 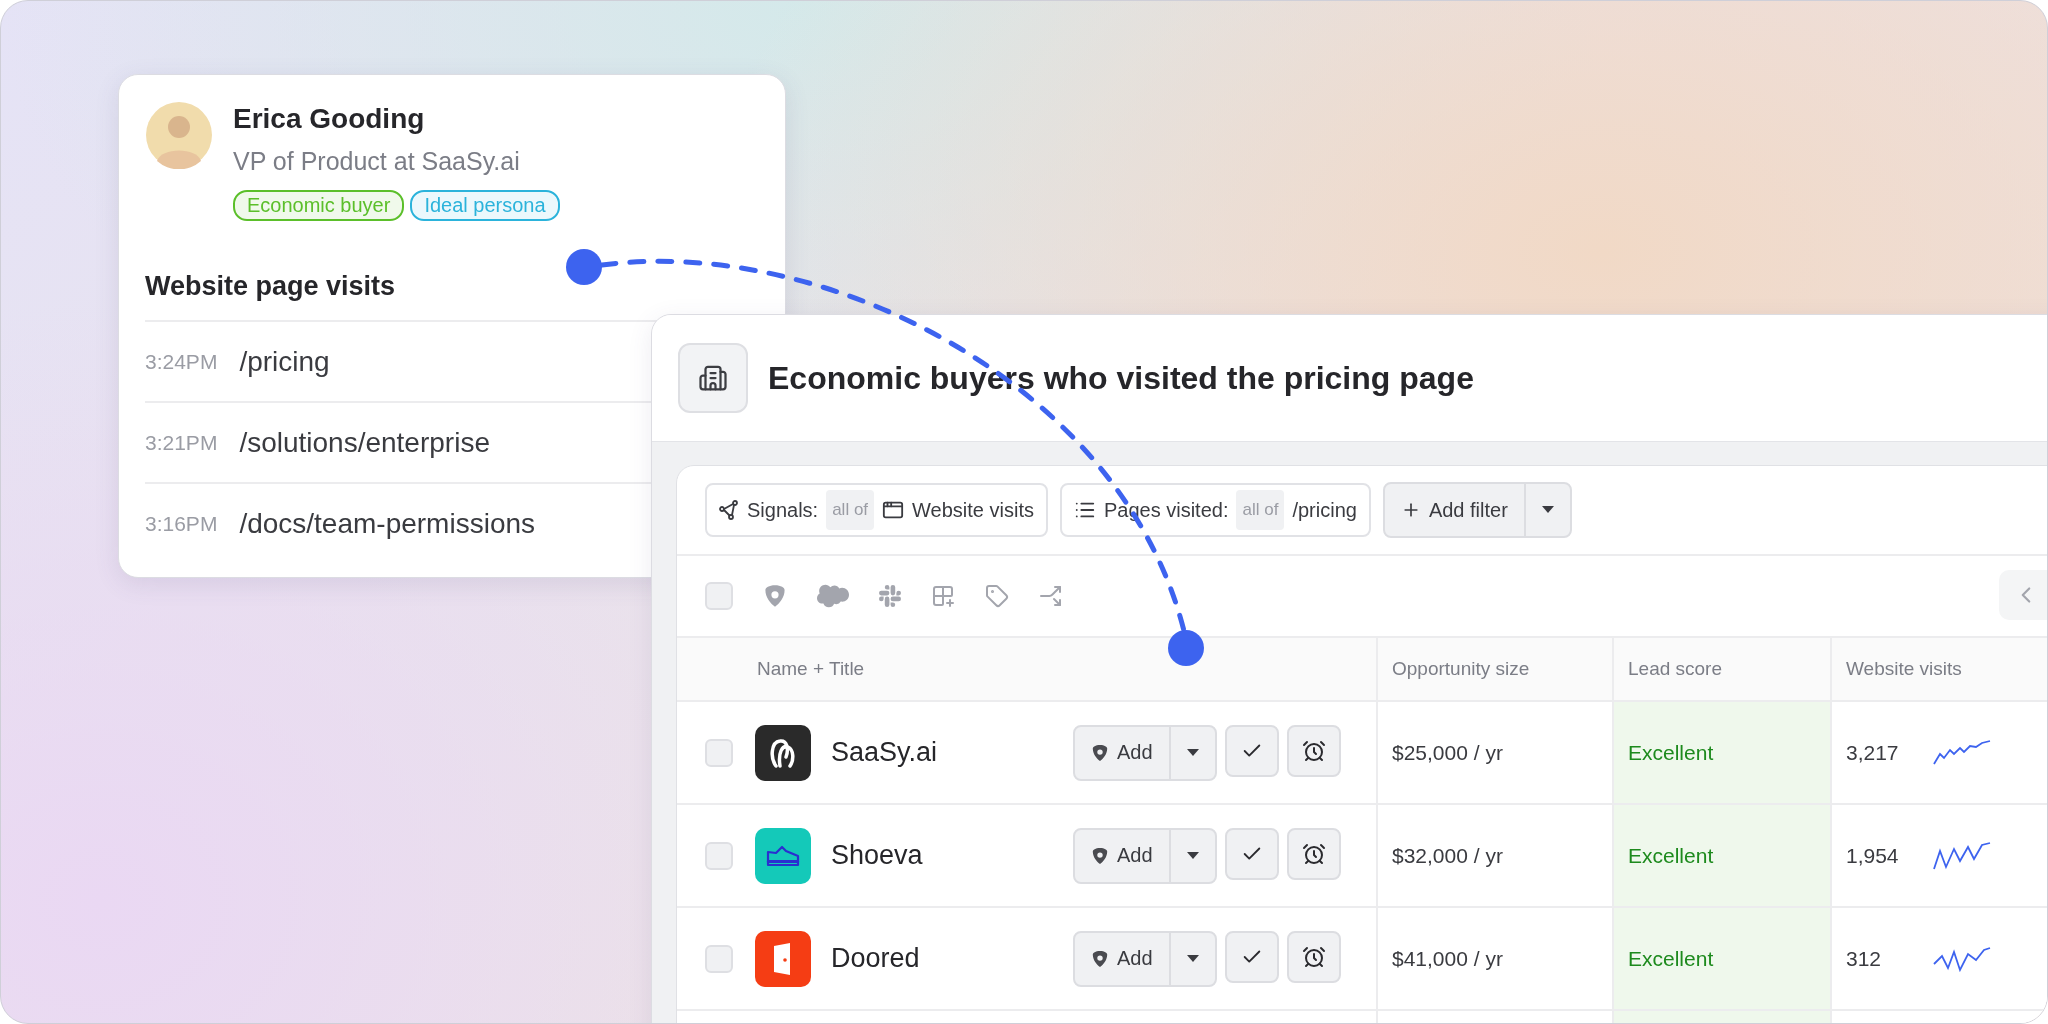 What do you see at coordinates (943, 596) in the screenshot?
I see `grid-plus-icon` at bounding box center [943, 596].